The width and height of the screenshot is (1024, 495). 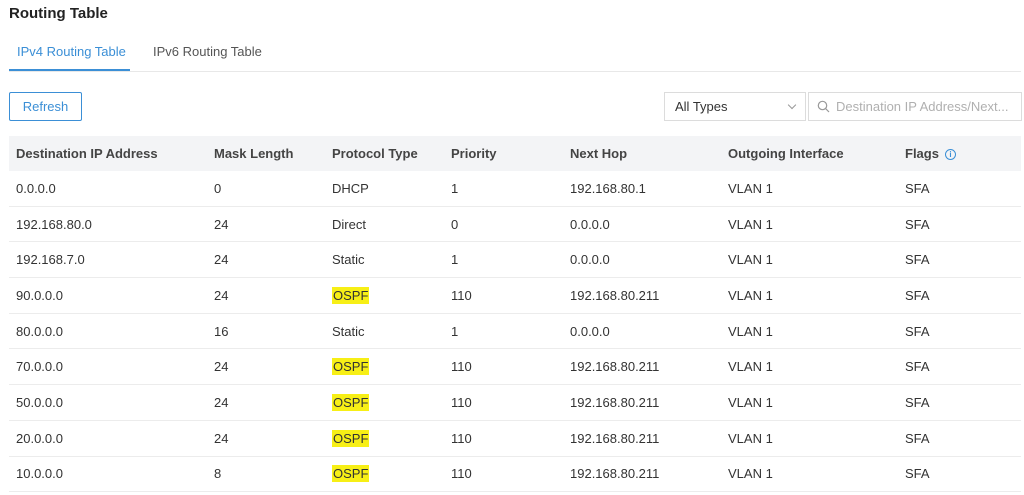 I want to click on refresh-button: Refresh, so click(x=45, y=106).